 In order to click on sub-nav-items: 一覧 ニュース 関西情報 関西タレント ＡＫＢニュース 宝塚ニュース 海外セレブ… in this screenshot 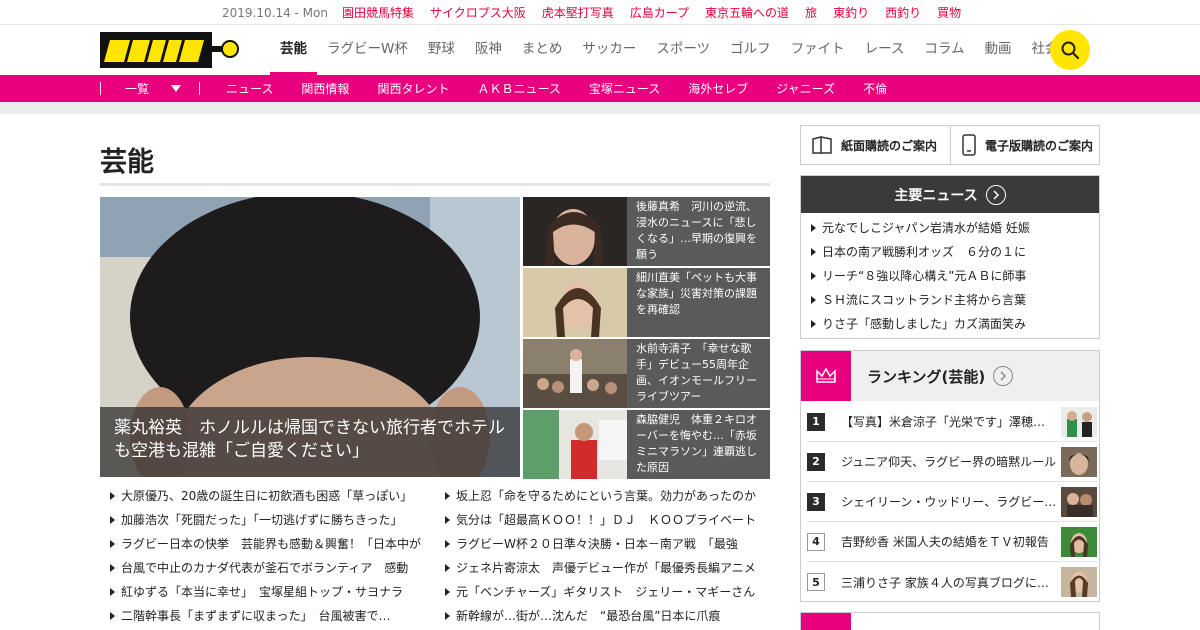, I will do `click(500, 88)`.